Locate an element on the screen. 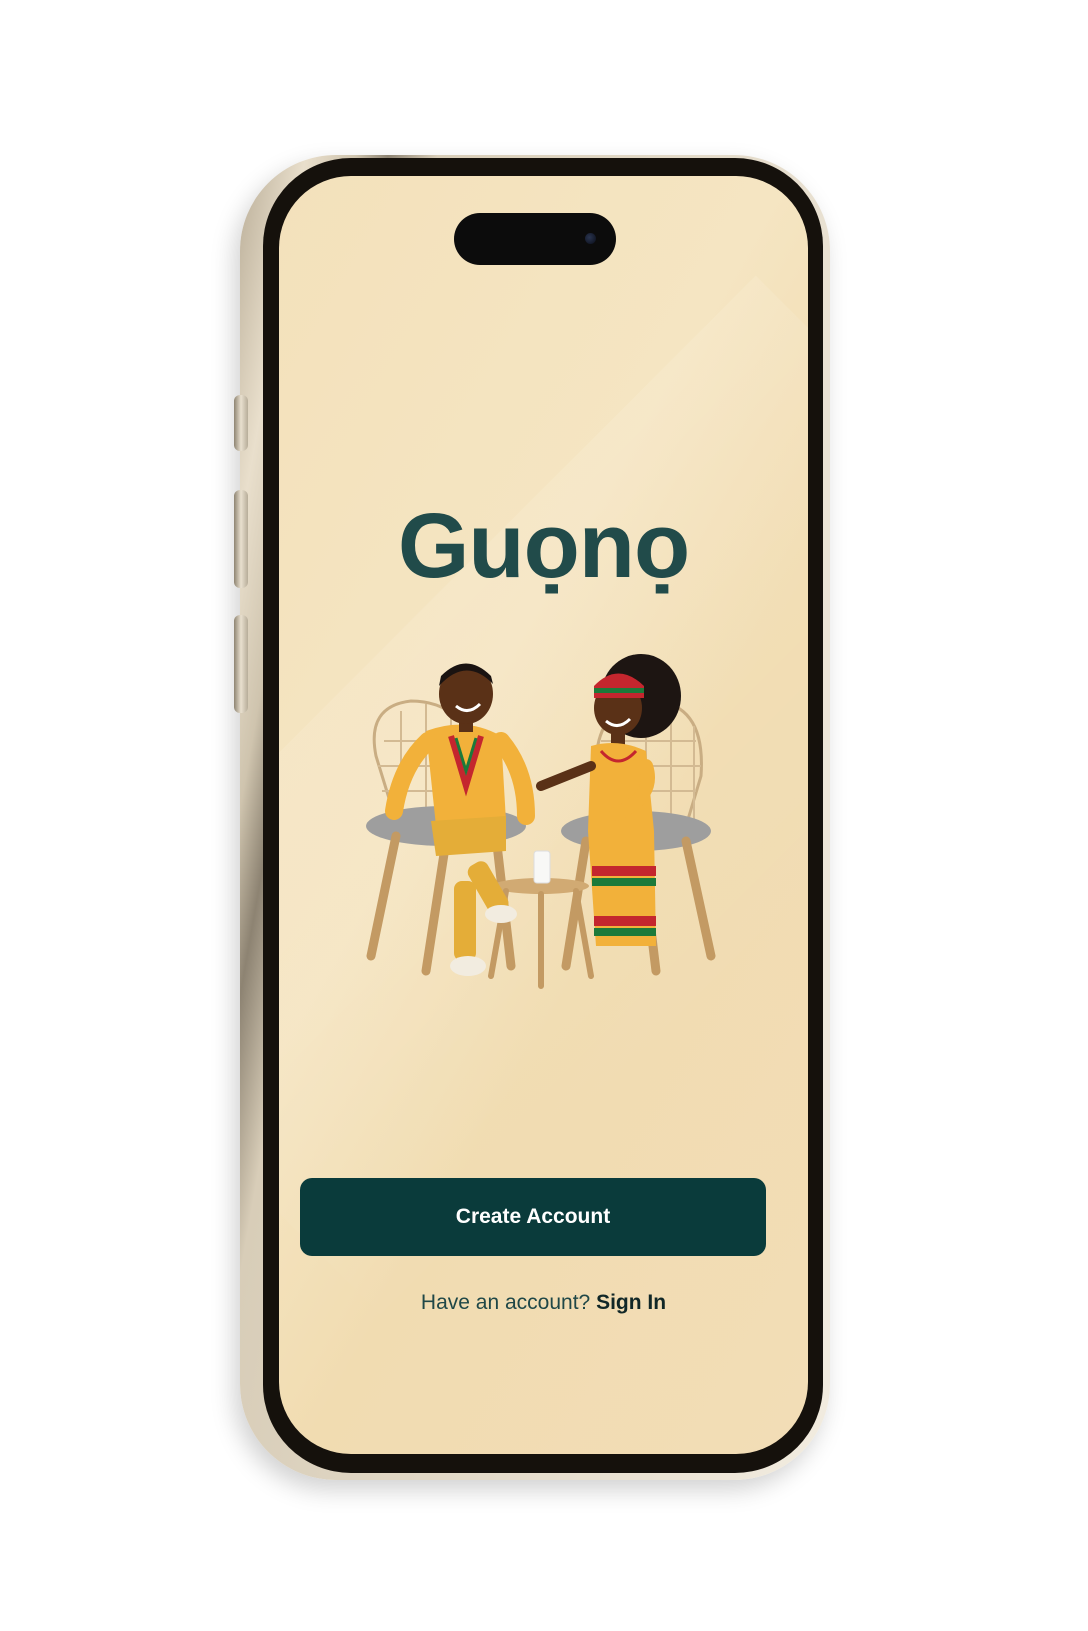 Image resolution: width=1088 pixels, height=1631 pixels. brand-logo: Guọnọ is located at coordinates (543, 546).